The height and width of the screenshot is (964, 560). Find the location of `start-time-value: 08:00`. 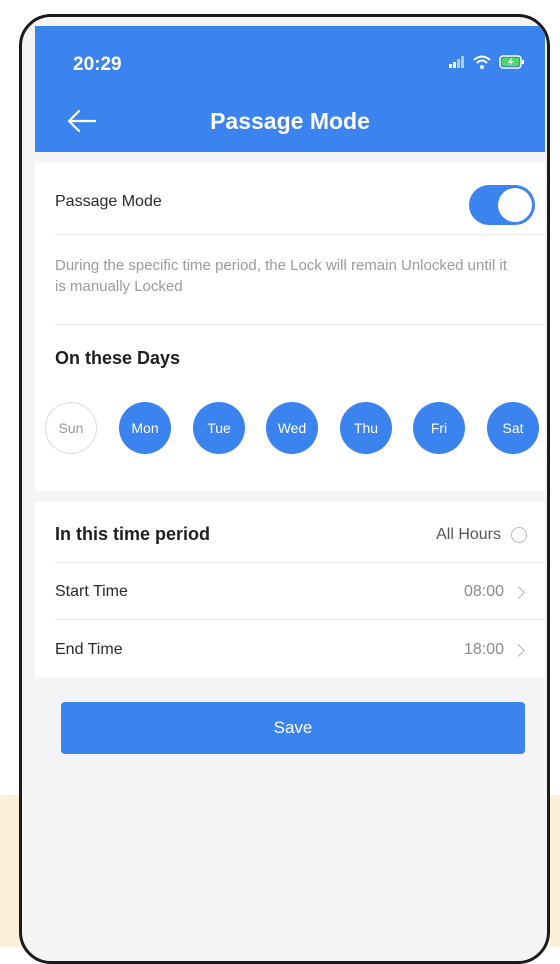

start-time-value: 08:00 is located at coordinates (483, 591).